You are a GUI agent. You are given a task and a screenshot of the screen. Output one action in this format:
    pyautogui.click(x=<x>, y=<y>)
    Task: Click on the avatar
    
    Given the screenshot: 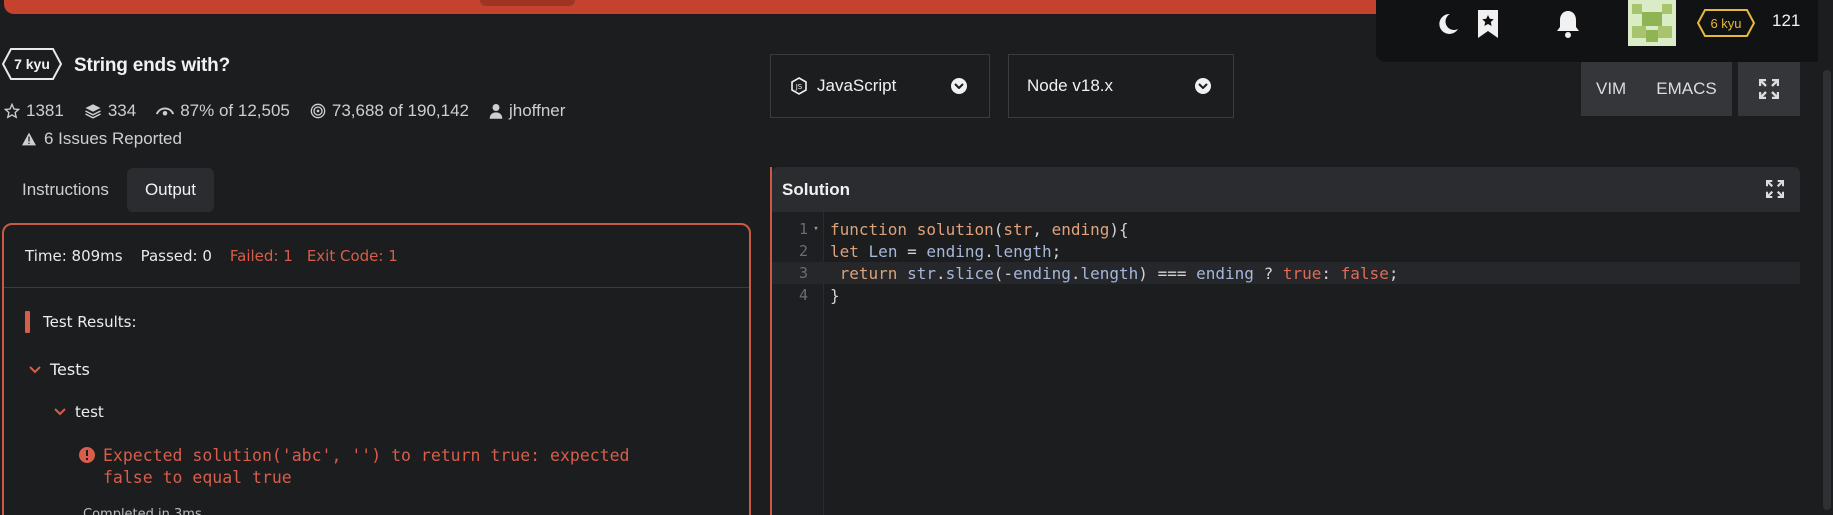 What is the action you would take?
    pyautogui.click(x=1652, y=23)
    